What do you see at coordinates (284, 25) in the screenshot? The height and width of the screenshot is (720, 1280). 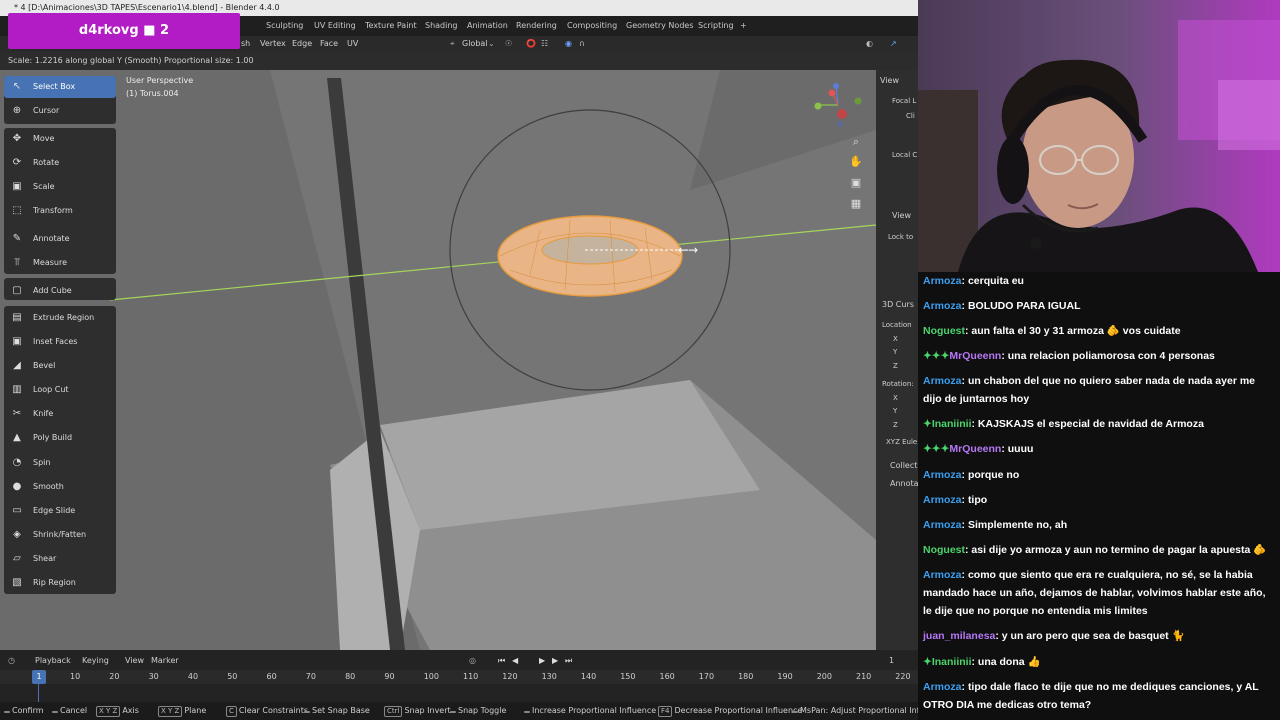 I see `tab-sculpting: Sculpting` at bounding box center [284, 25].